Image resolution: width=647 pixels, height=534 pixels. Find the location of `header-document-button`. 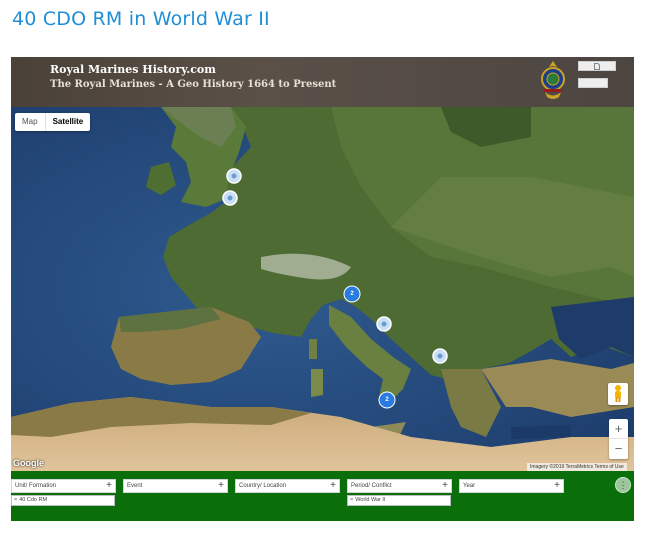

header-document-button is located at coordinates (597, 66).